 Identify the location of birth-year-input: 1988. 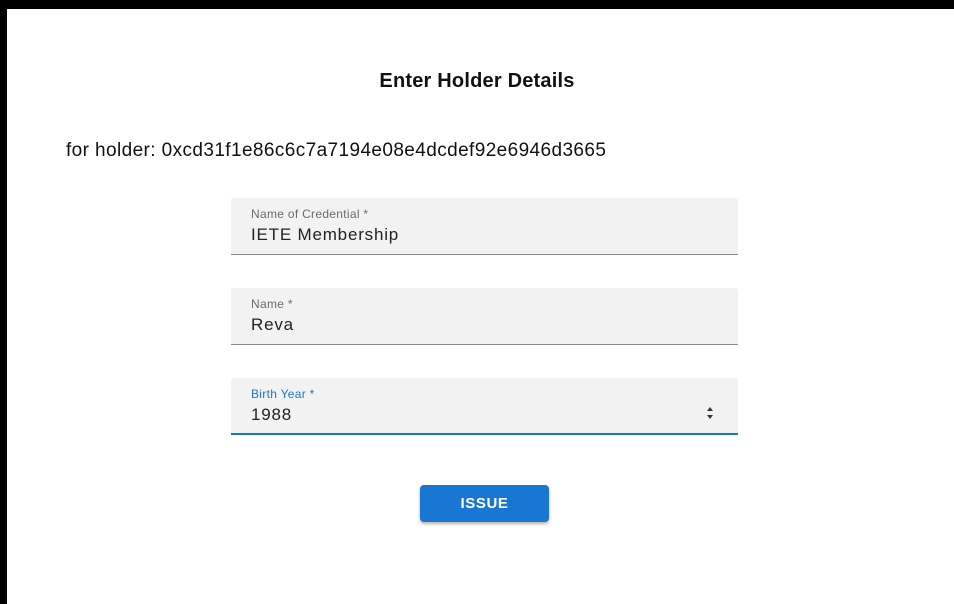
(271, 415).